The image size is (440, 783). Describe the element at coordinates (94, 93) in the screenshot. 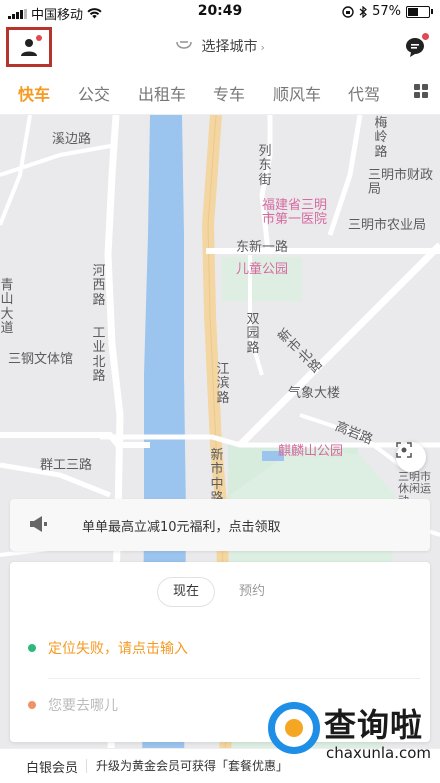

I see `tab-bus: 公交` at that location.